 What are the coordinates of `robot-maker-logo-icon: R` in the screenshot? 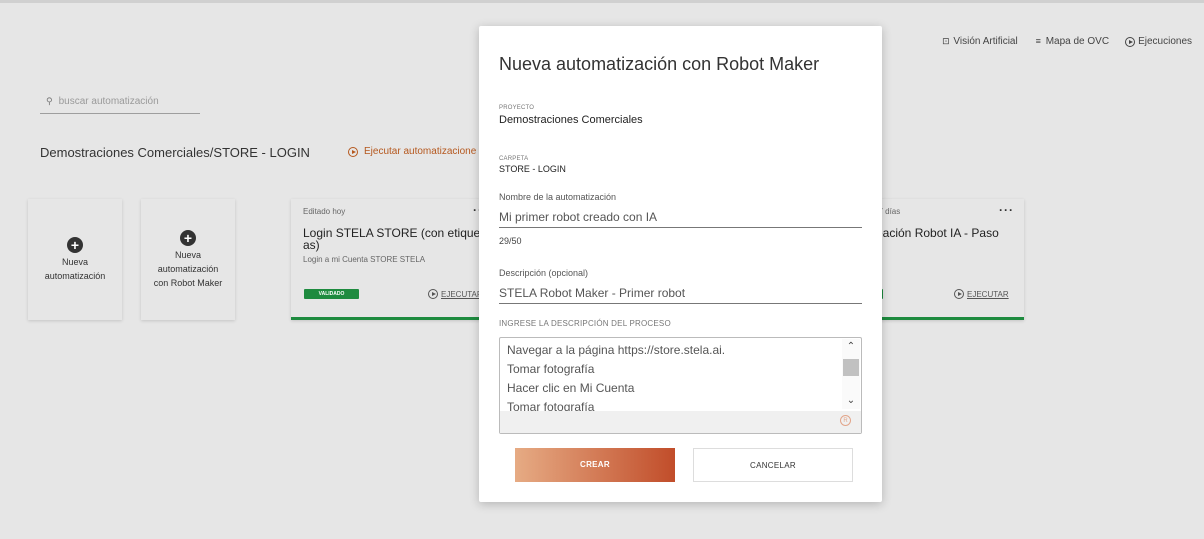 It's located at (845, 420).